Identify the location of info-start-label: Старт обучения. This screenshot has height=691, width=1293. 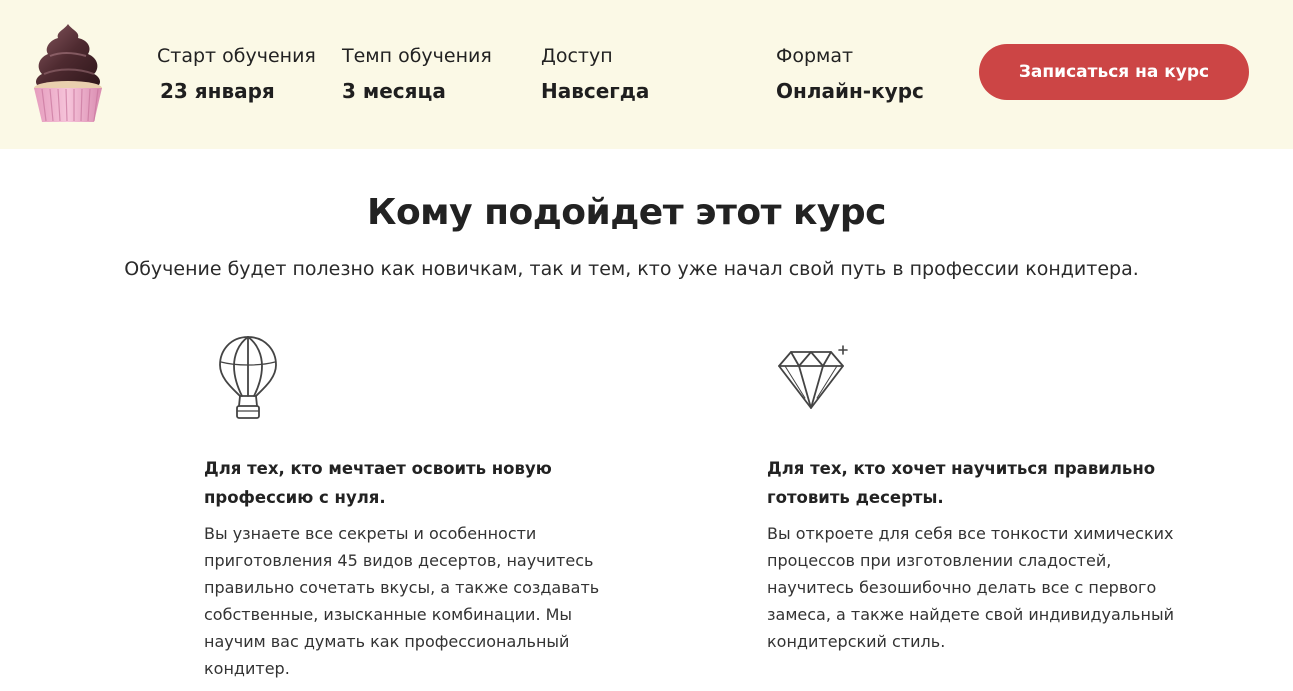
(236, 56).